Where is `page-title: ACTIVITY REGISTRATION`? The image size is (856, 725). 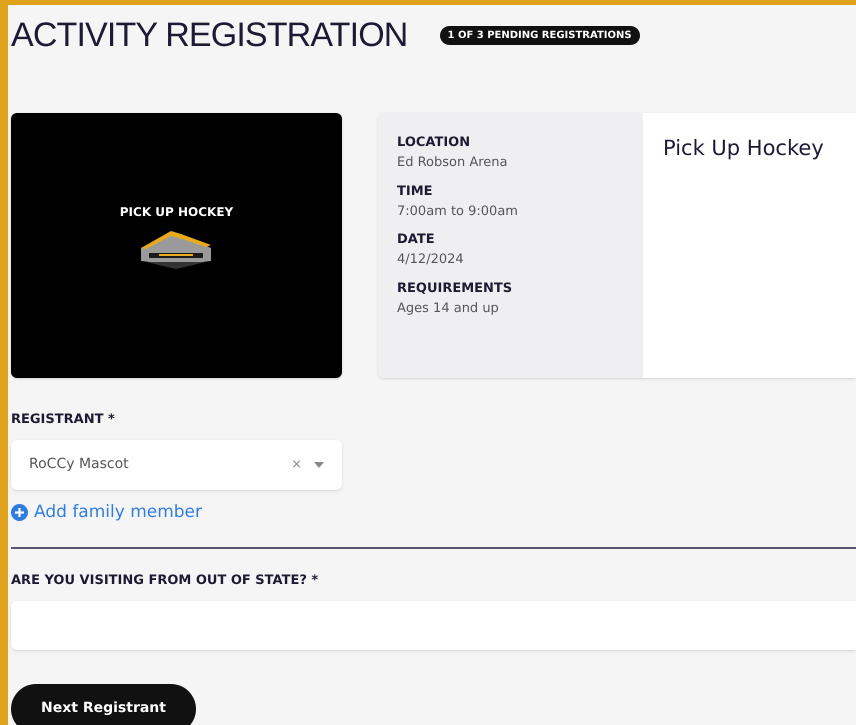
page-title: ACTIVITY REGISTRATION is located at coordinates (209, 35).